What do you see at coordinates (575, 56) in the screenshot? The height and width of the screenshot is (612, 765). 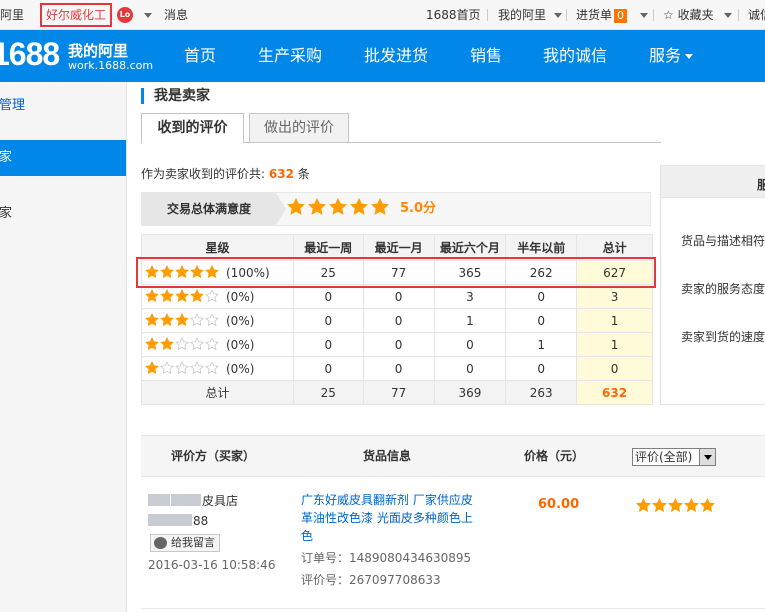 I see `nav-integrity: 我的诚信` at bounding box center [575, 56].